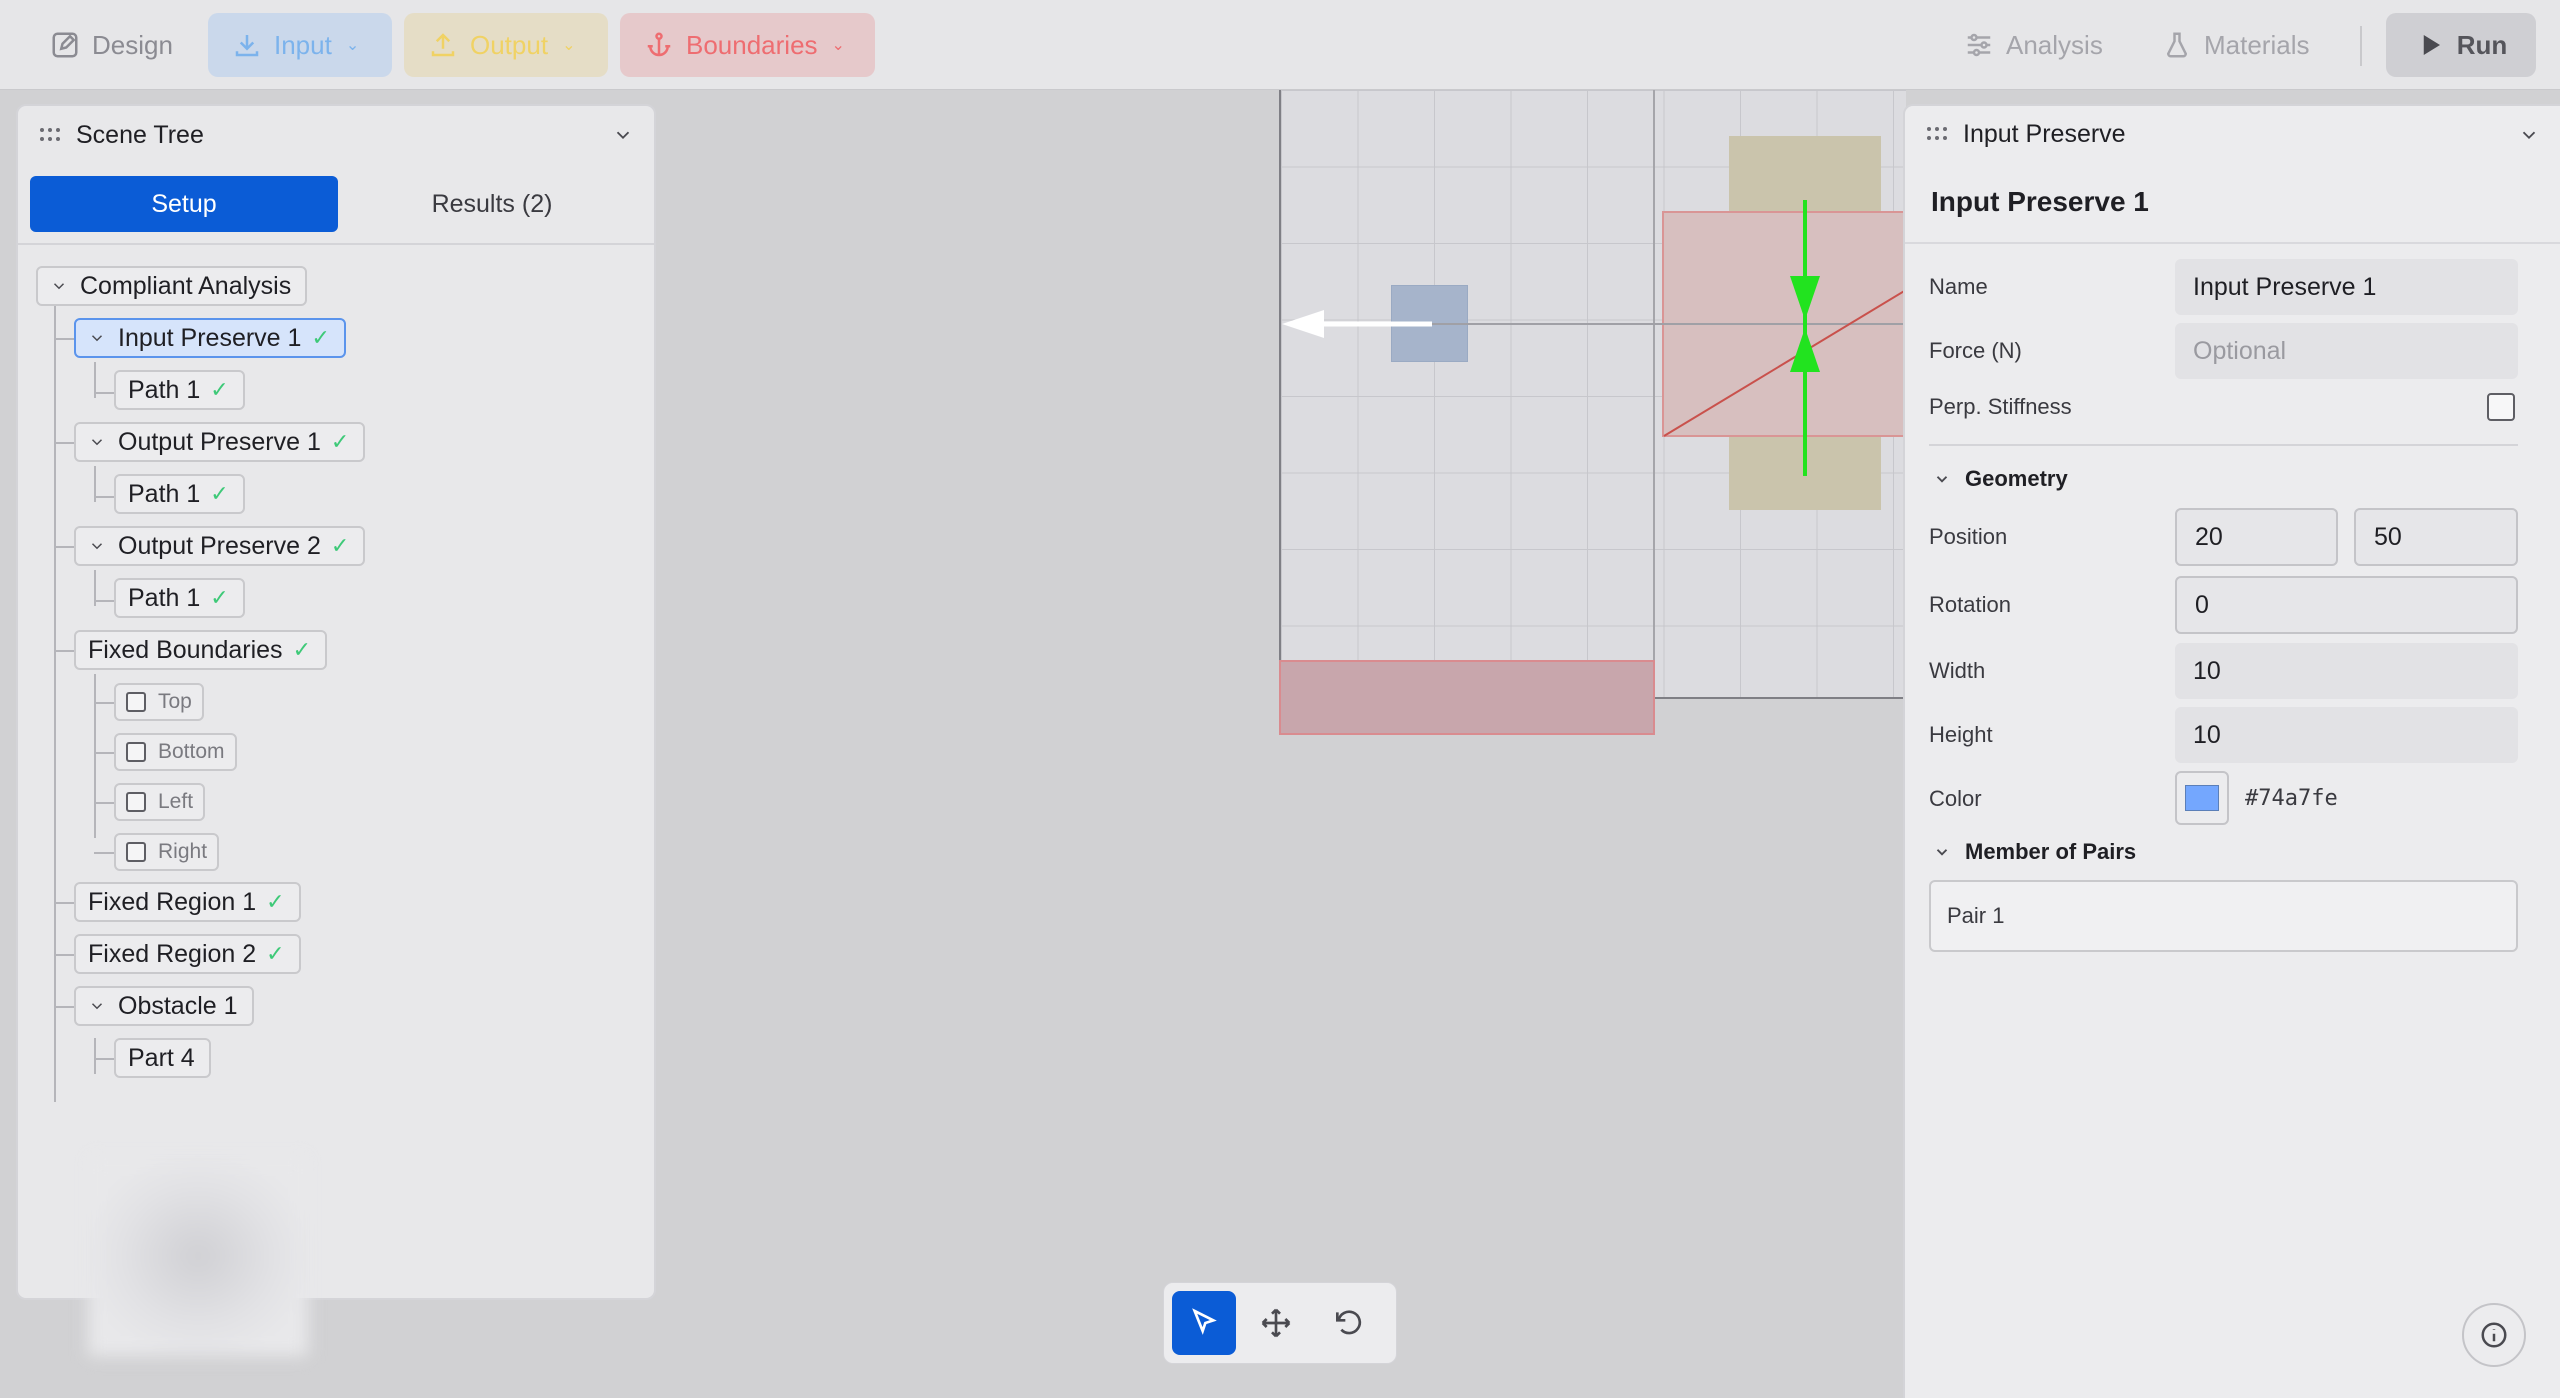 This screenshot has width=2560, height=1398. I want to click on tree-node-obstacle-1: Obstacle 1, so click(164, 1006).